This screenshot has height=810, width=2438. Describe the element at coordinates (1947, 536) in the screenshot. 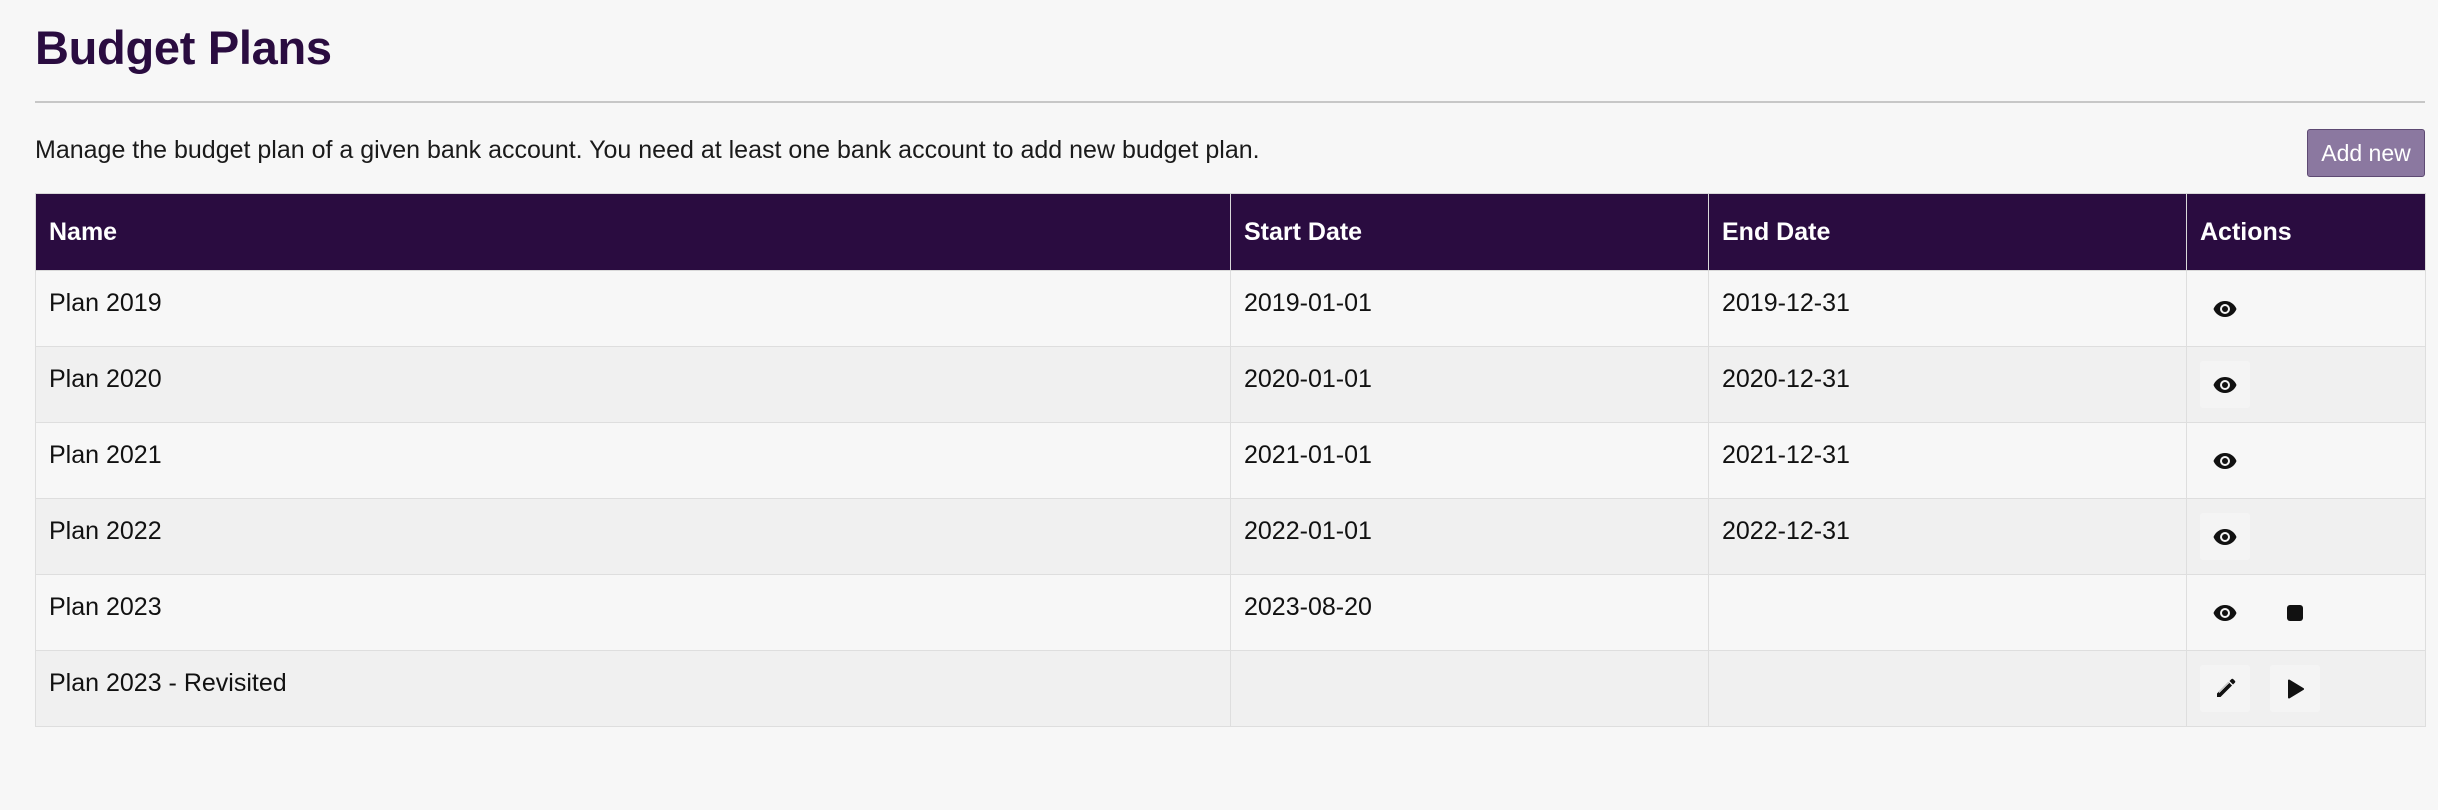

I see `cell-end-date: 2022-12-31` at that location.